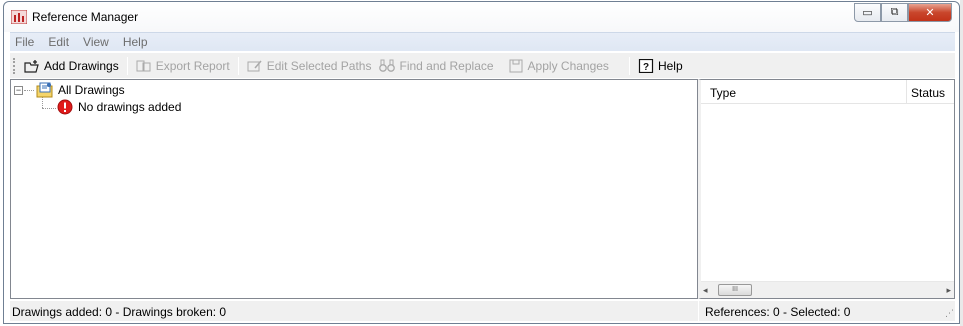  I want to click on close-icon: ✕, so click(930, 13).